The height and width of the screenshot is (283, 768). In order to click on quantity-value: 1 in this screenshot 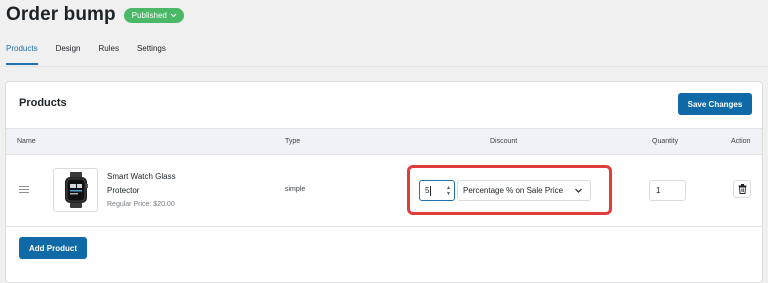, I will do `click(658, 190)`.